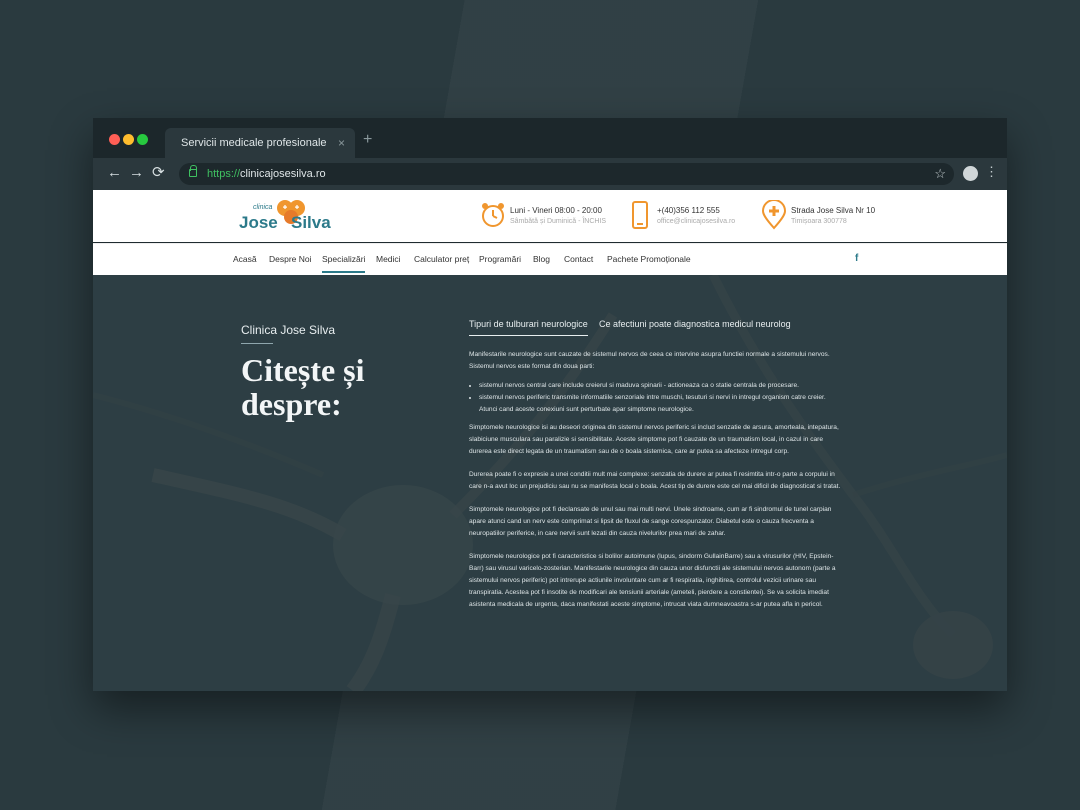 The image size is (1080, 810). I want to click on hero-kicker: Clinica Jose Silva, so click(288, 330).